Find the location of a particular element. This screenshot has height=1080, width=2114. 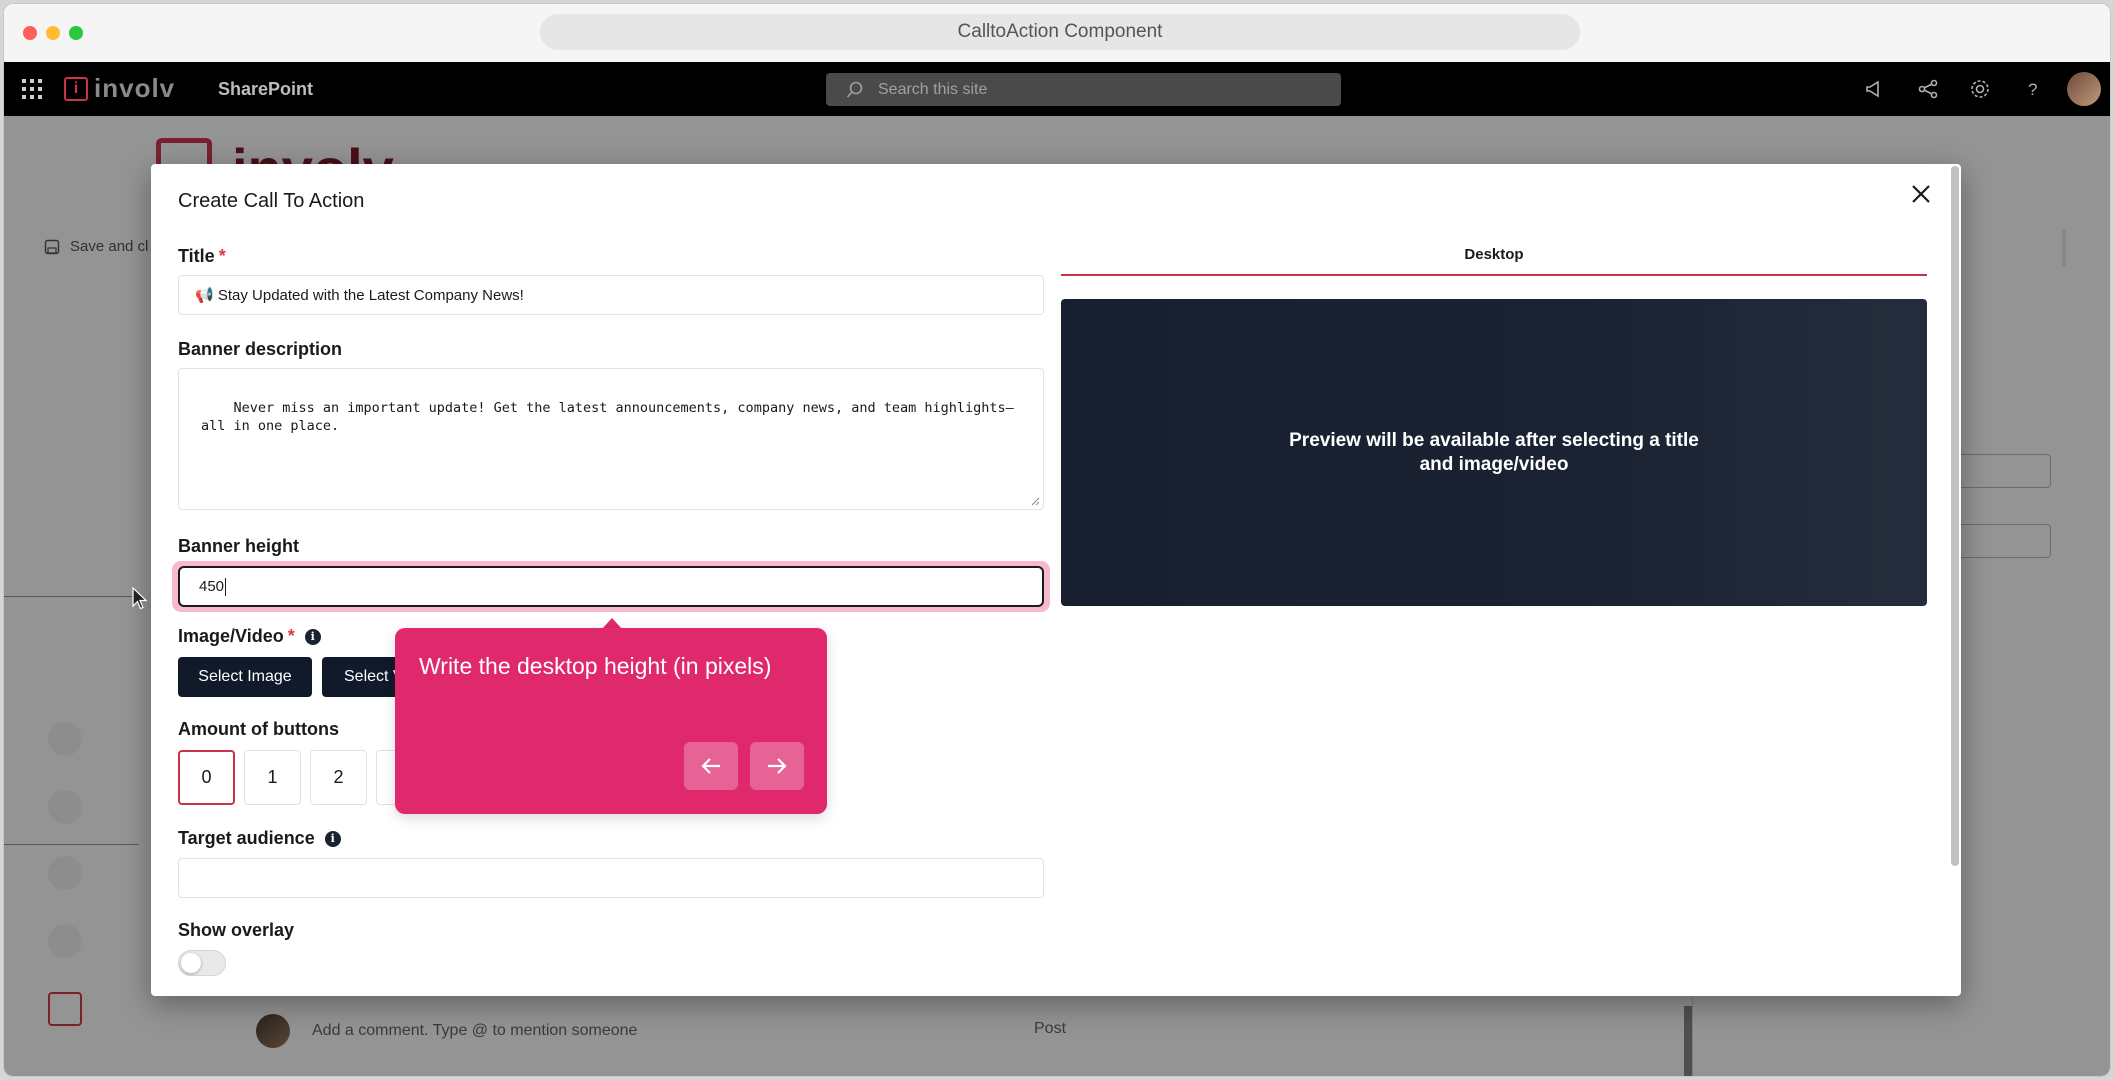

arrow-left-icon is located at coordinates (710, 766).